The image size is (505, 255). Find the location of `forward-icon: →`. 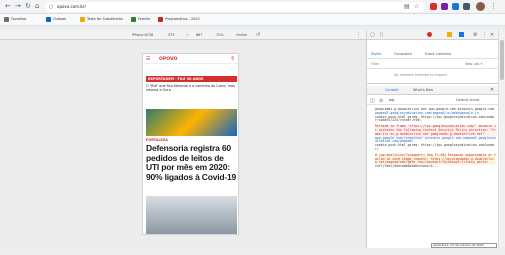

forward-icon: → is located at coordinates (18, 6).